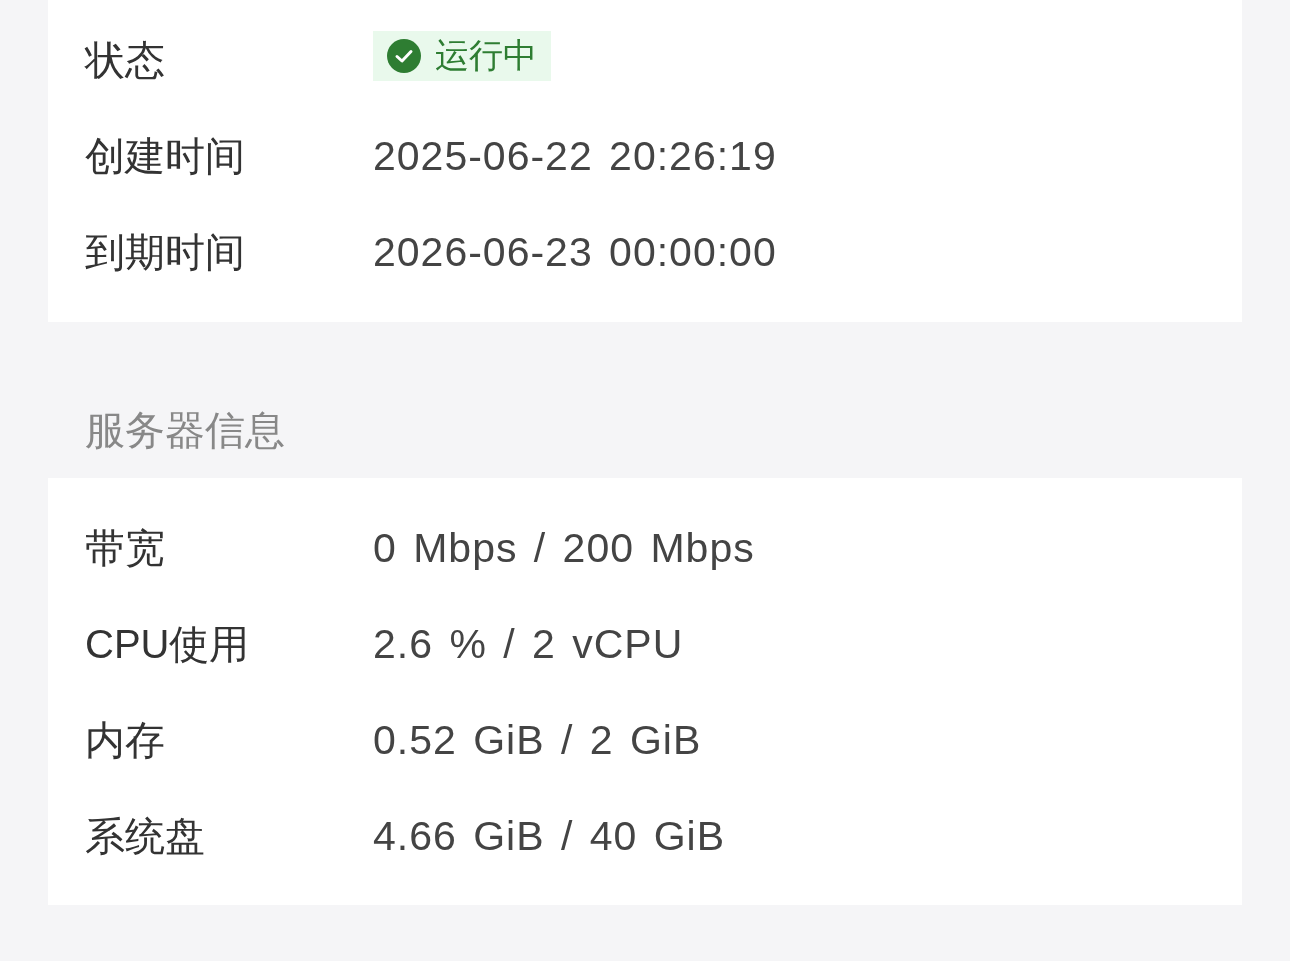  I want to click on row-label: 系统盘, so click(145, 836).